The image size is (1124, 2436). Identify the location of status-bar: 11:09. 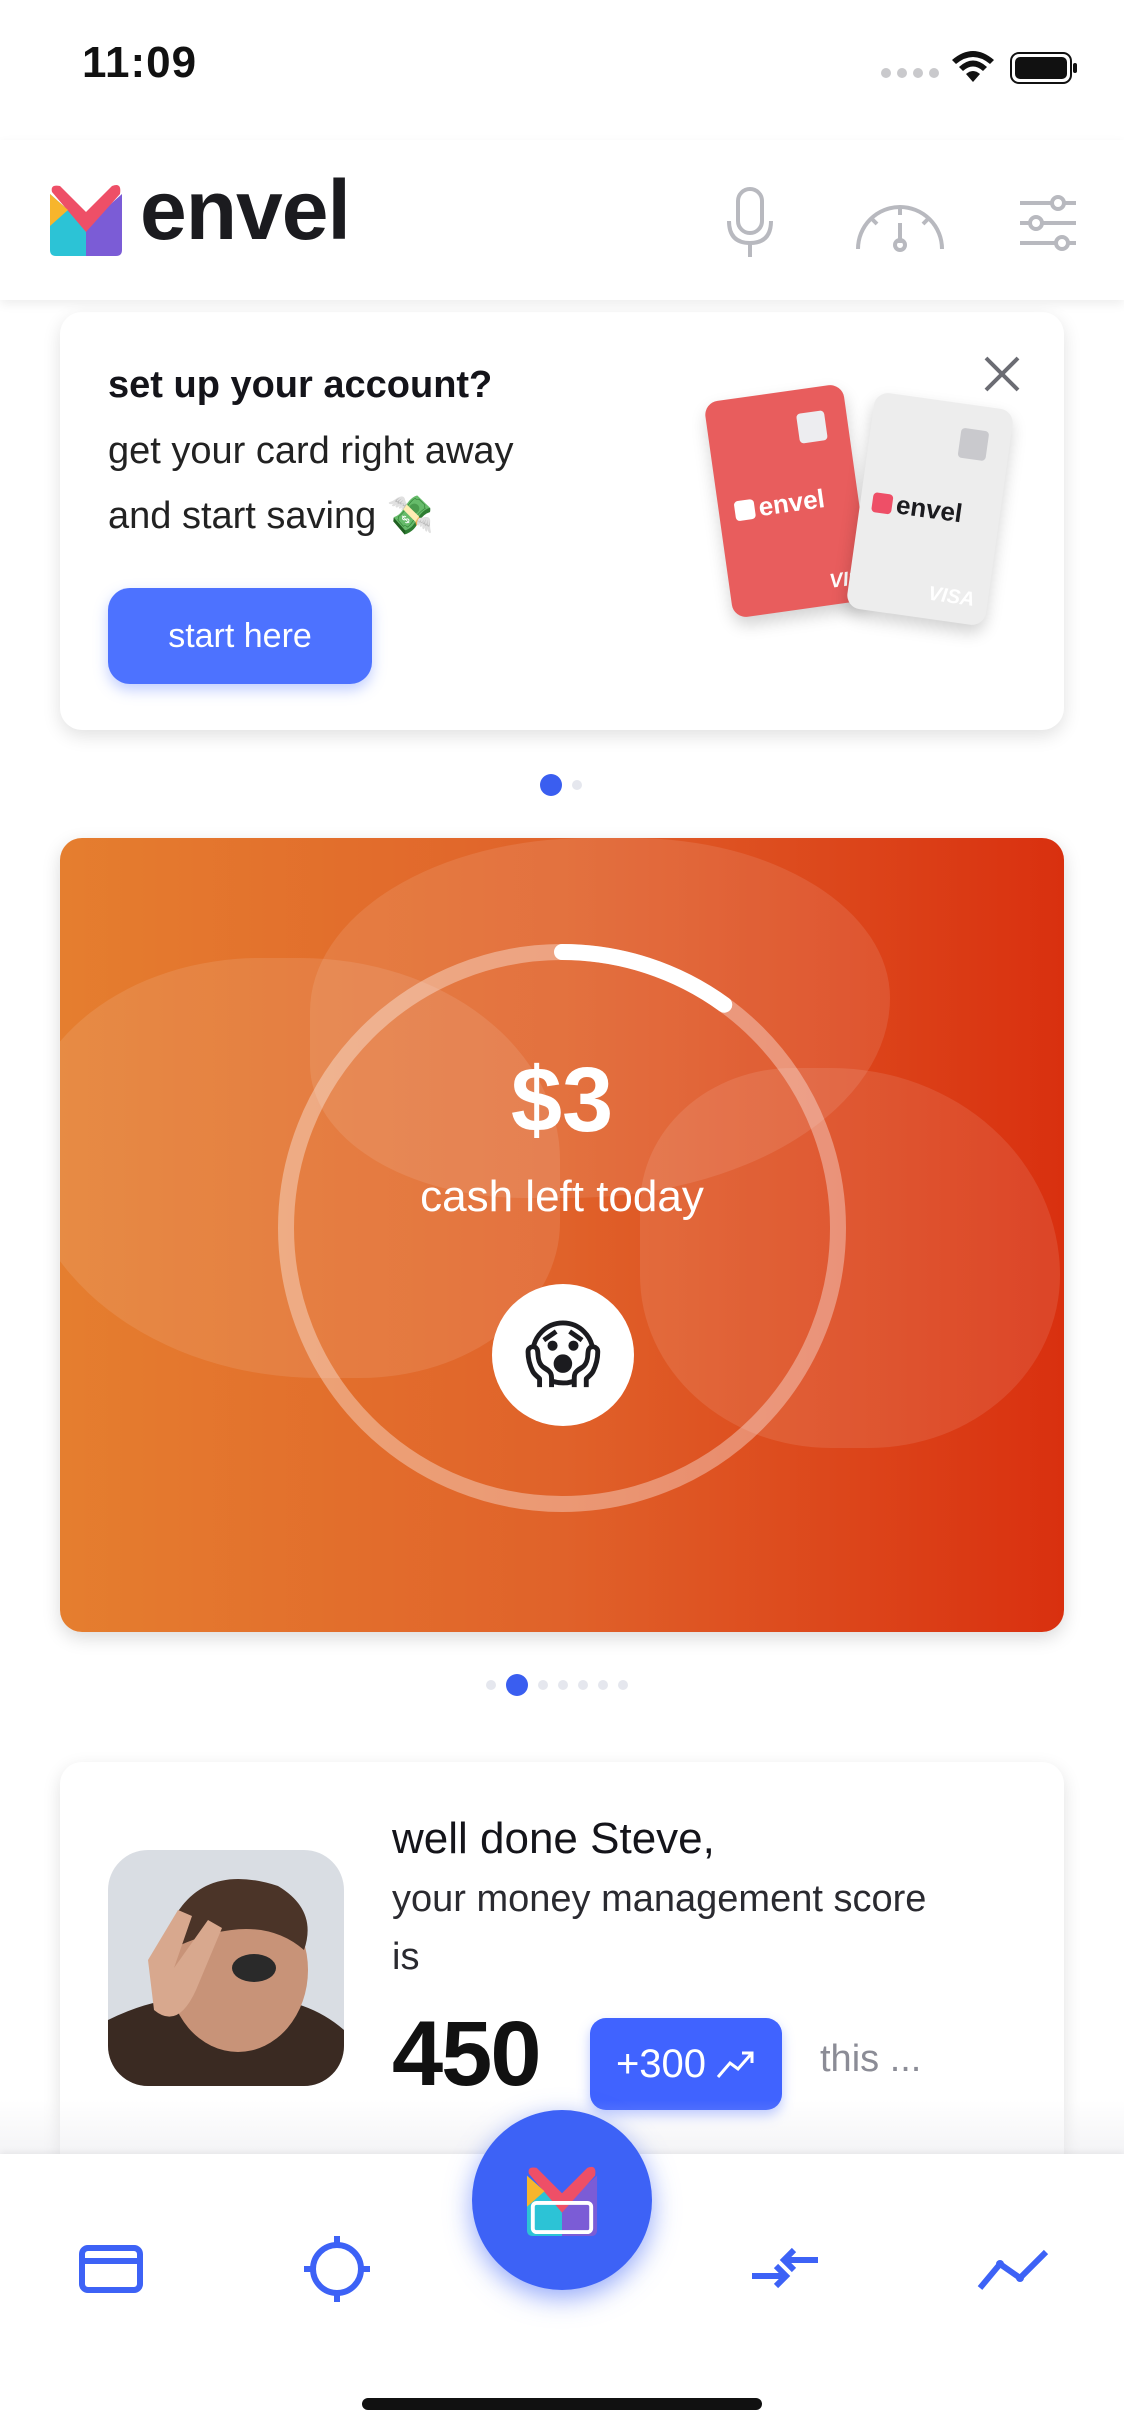
(562, 70).